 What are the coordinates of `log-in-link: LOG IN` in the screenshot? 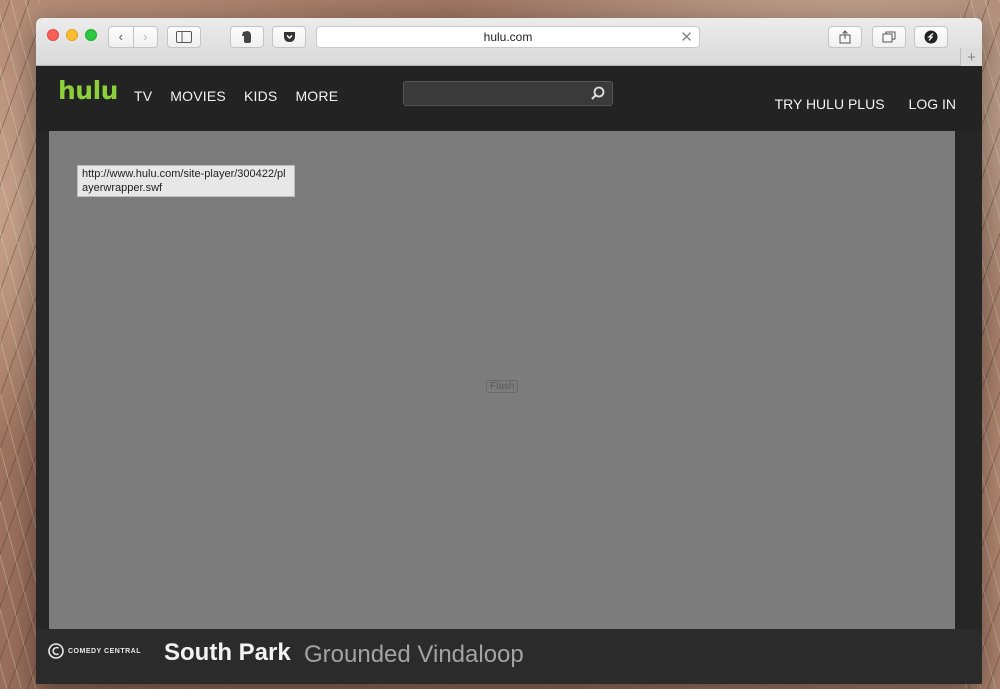 It's located at (932, 104).